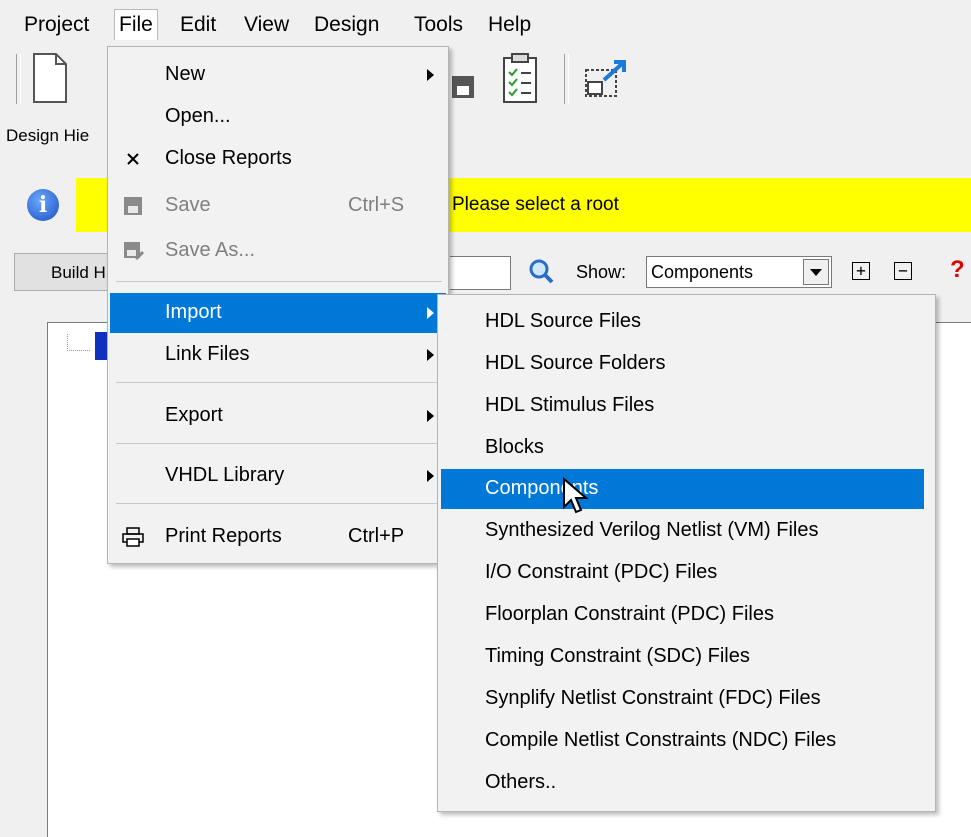  Describe the element at coordinates (78, 342) in the screenshot. I see `tree-connector` at that location.